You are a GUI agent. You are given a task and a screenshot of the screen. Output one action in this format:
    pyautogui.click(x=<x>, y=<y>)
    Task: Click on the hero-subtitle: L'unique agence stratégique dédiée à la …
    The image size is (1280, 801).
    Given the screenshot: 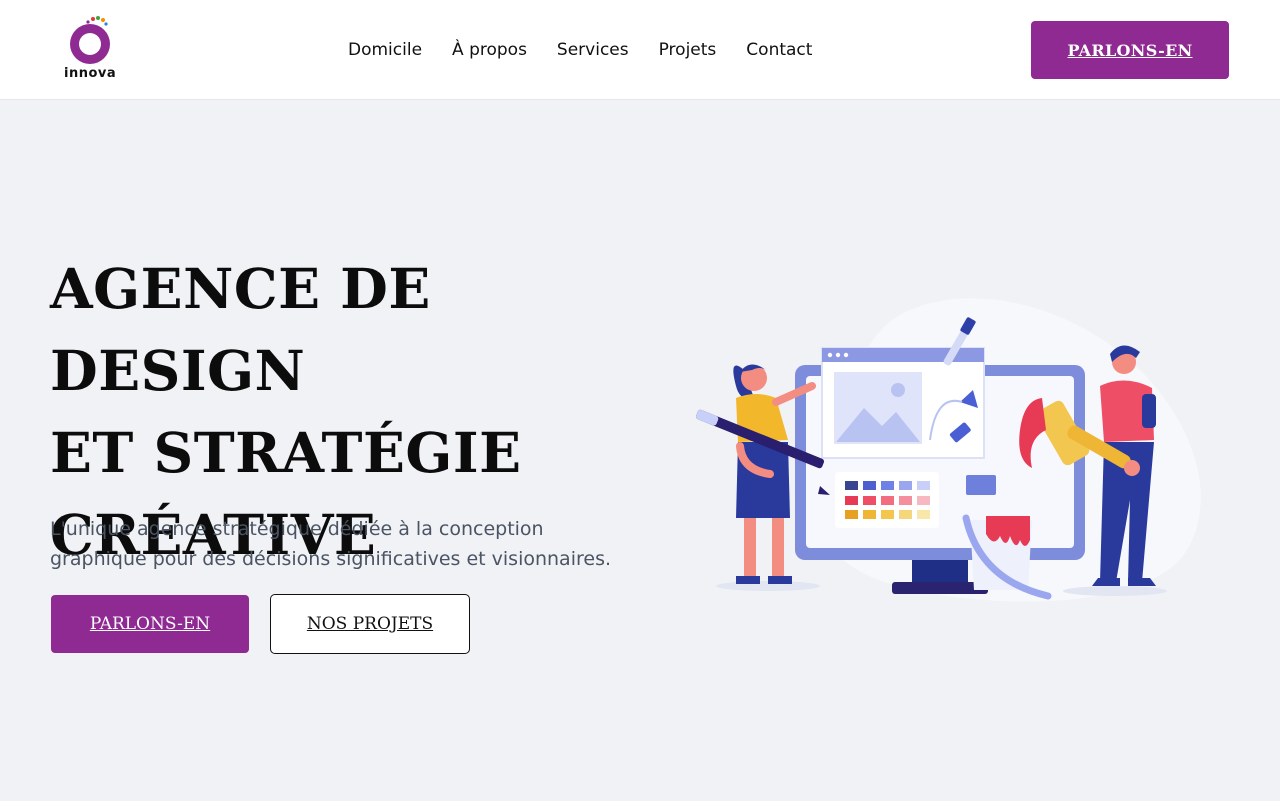 What is the action you would take?
    pyautogui.click(x=331, y=544)
    